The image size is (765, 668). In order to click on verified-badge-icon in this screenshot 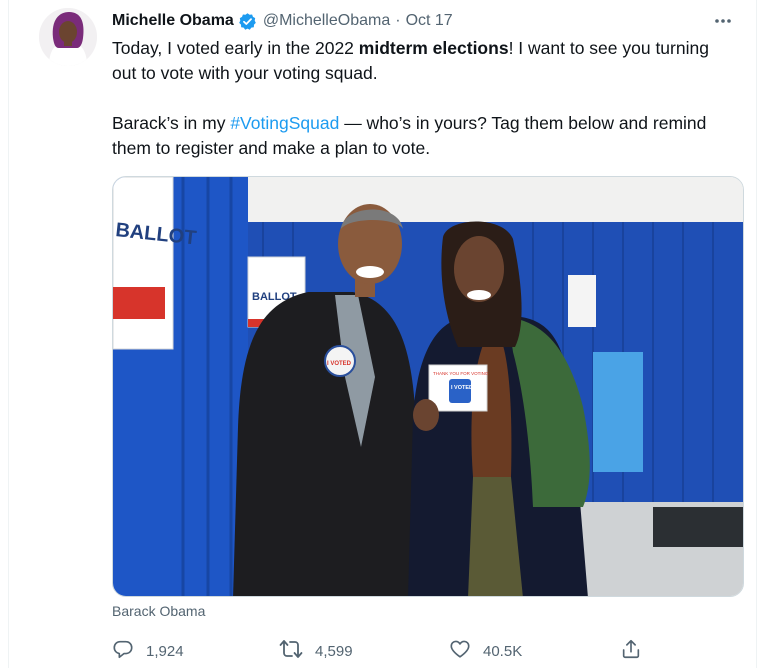, I will do `click(247, 21)`.